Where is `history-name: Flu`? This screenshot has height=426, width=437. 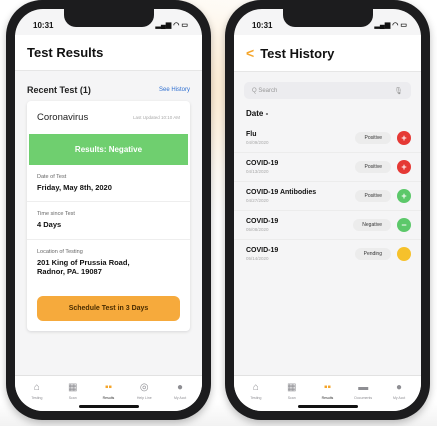 history-name: Flu is located at coordinates (251, 134).